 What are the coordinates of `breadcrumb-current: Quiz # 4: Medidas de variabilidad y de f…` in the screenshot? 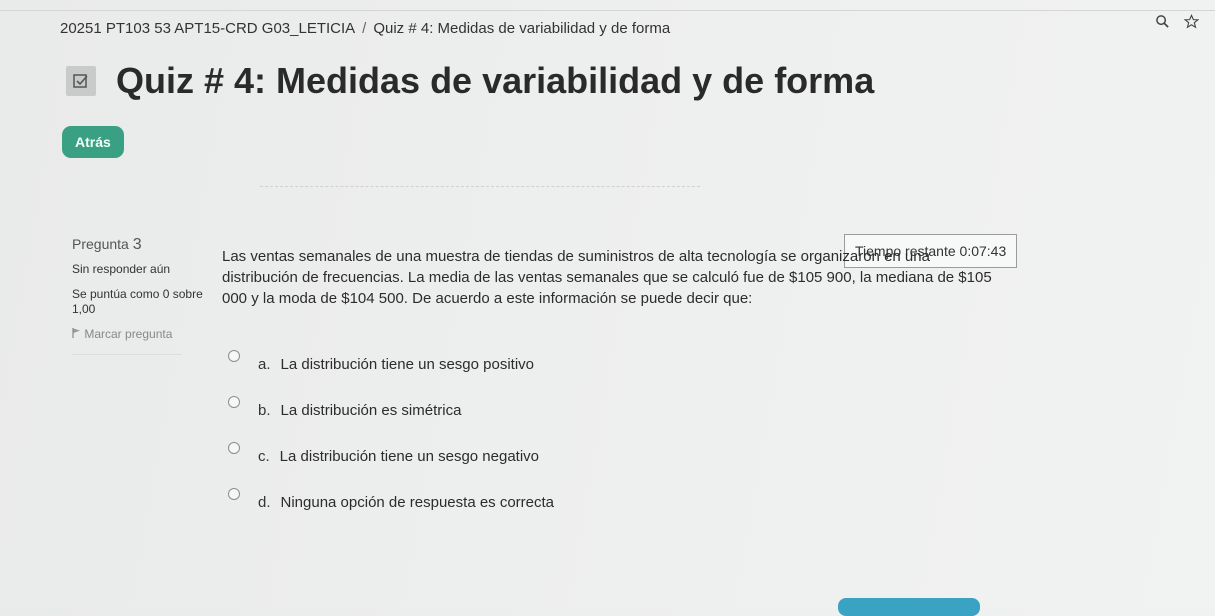 It's located at (522, 28).